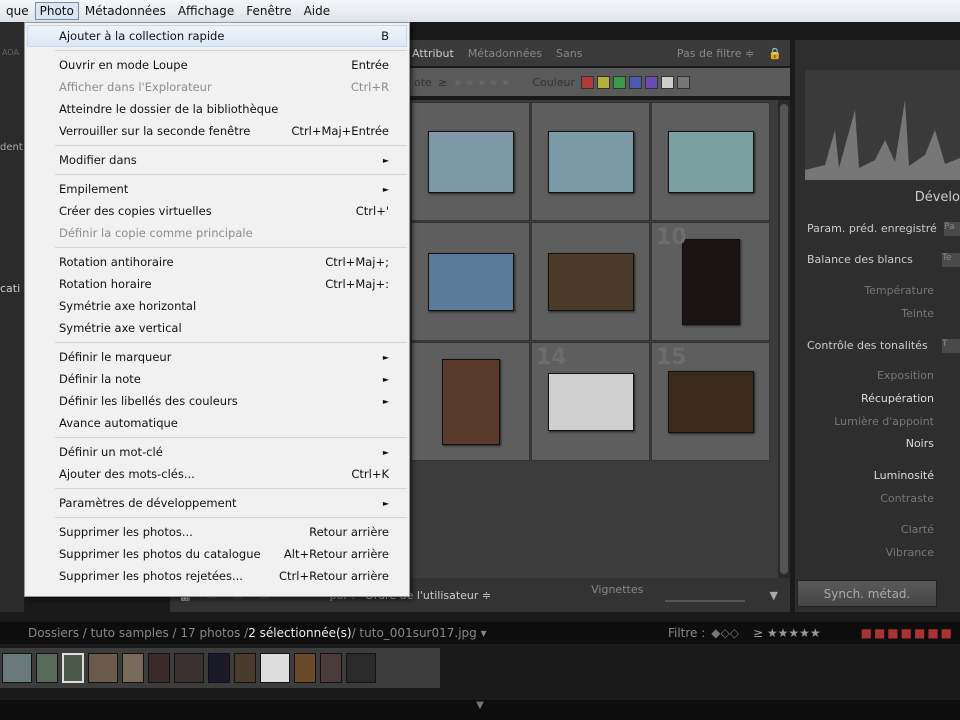  What do you see at coordinates (98, 160) in the screenshot?
I see `menu-item-label: Modifier dans` at bounding box center [98, 160].